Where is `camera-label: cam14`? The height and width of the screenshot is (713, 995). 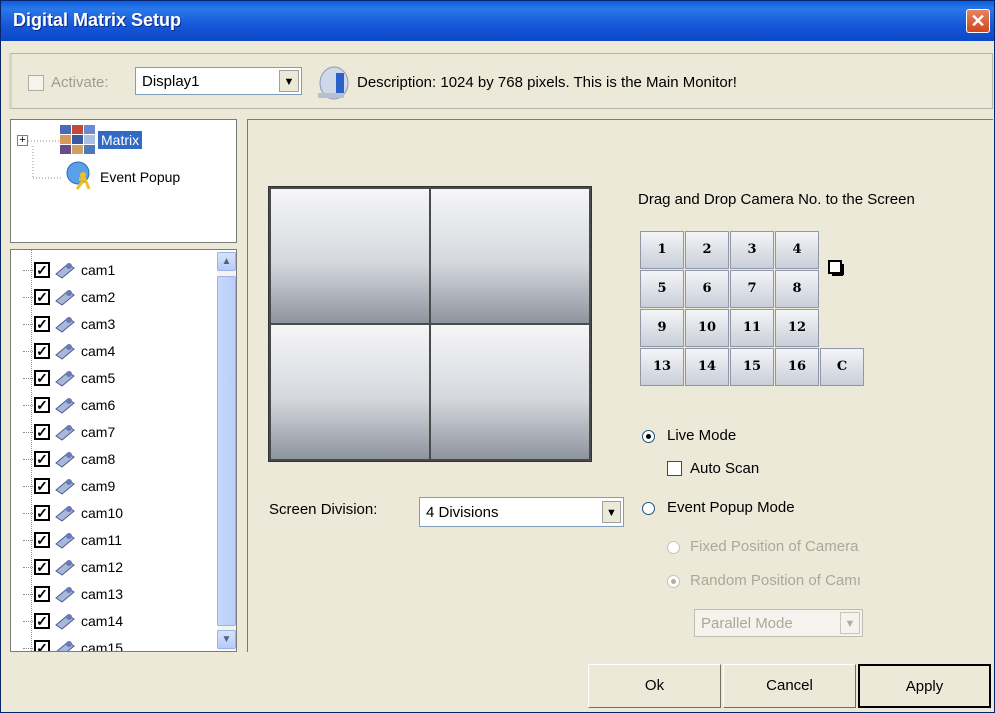 camera-label: cam14 is located at coordinates (102, 621).